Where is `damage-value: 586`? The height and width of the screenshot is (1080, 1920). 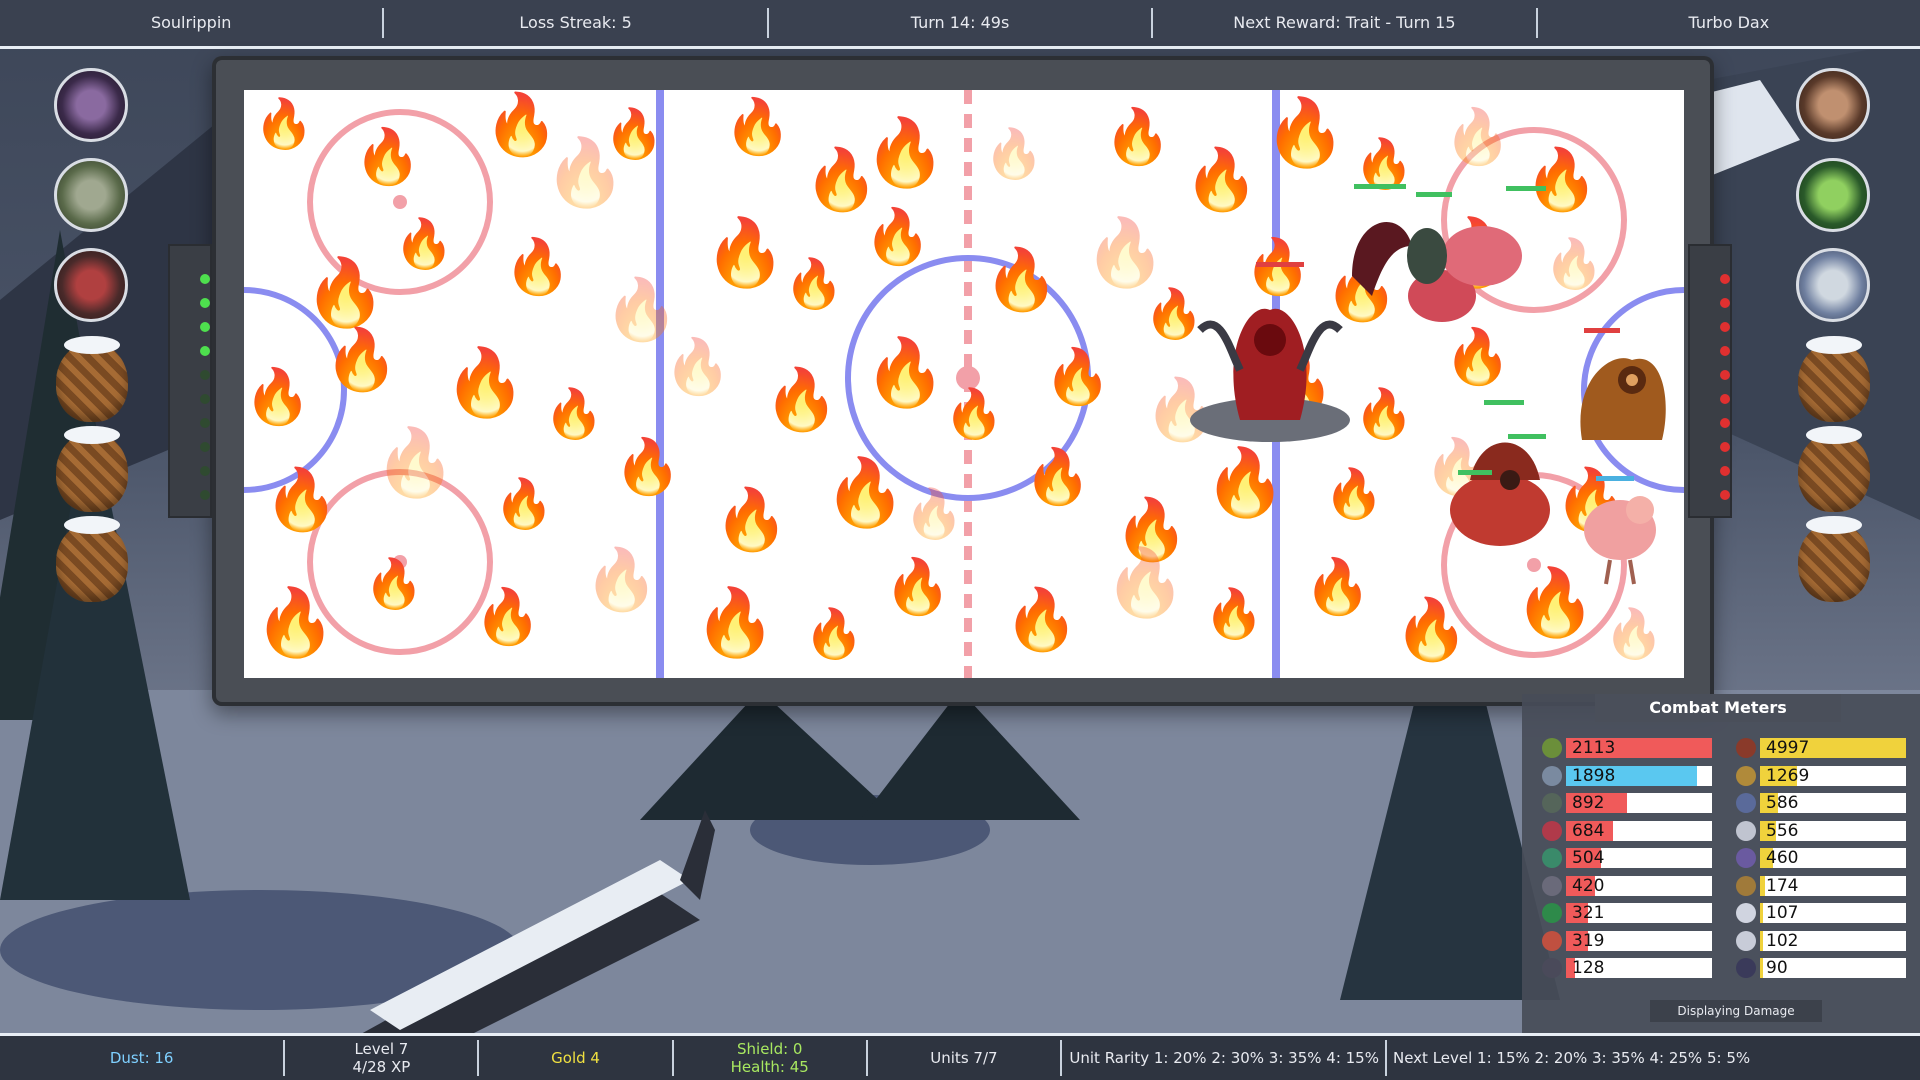
damage-value: 586 is located at coordinates (1782, 803).